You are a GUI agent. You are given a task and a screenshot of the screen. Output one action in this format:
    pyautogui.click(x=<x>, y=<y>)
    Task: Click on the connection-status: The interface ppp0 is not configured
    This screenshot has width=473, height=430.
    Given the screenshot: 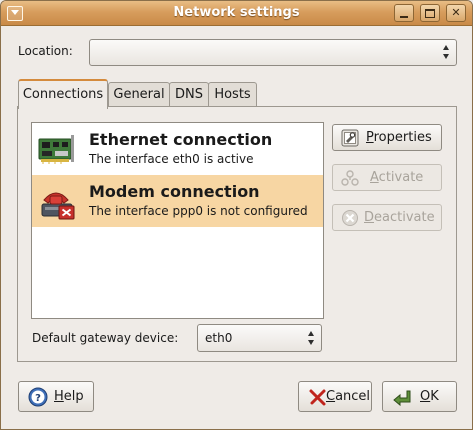 What is the action you would take?
    pyautogui.click(x=198, y=211)
    